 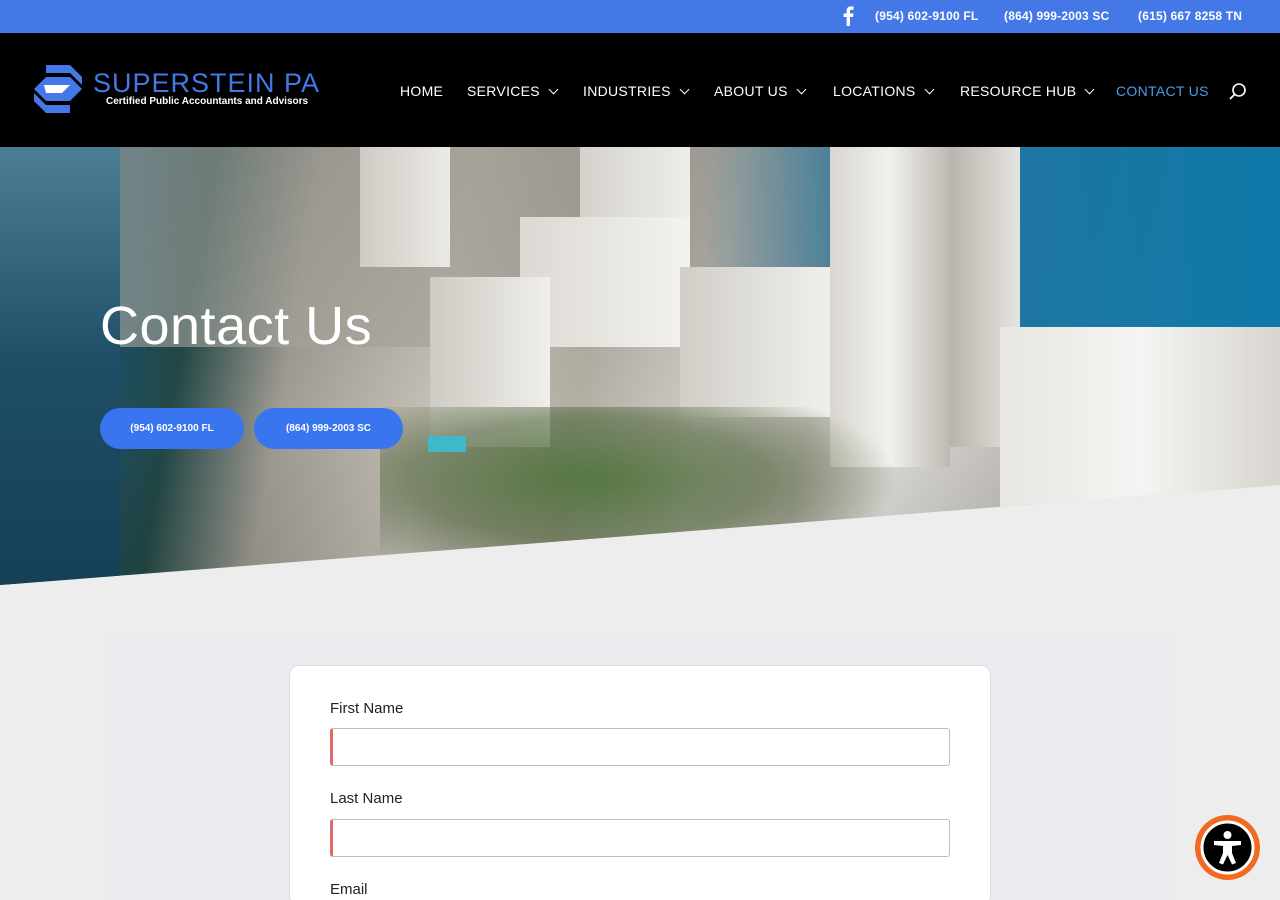 I want to click on nav-industries-label: INDUSTRIES, so click(x=627, y=91).